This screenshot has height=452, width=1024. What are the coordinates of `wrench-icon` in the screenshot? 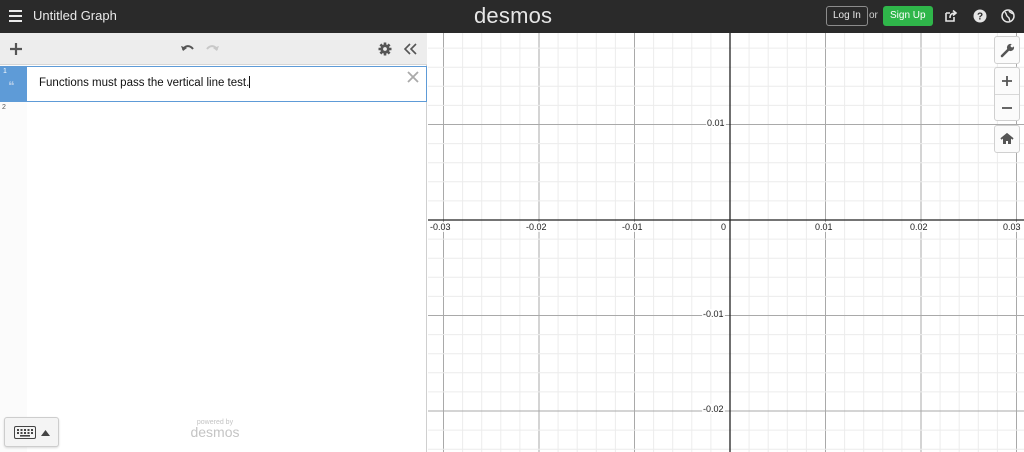 It's located at (1007, 50).